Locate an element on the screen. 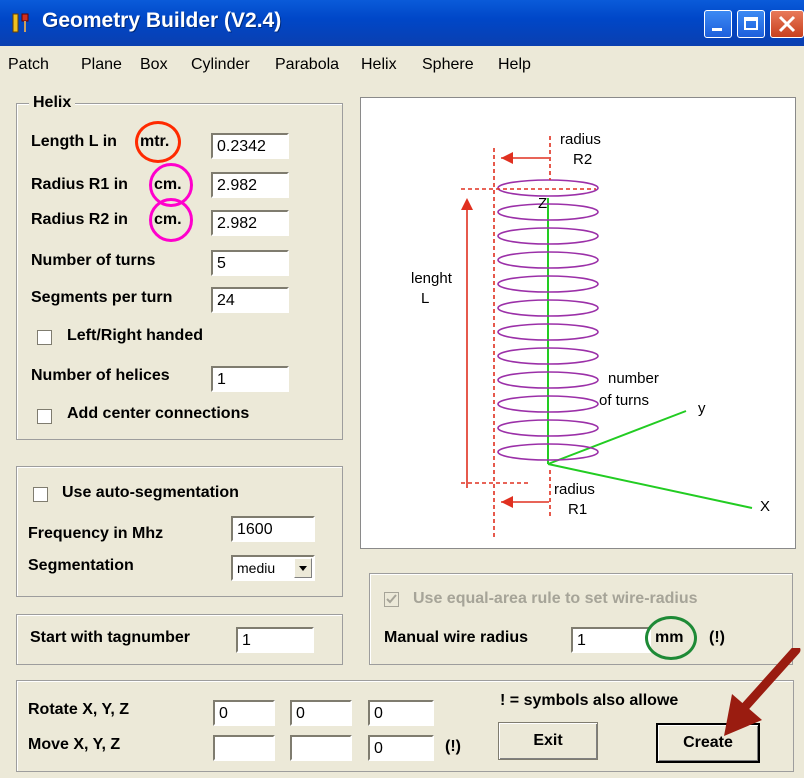 Image resolution: width=804 pixels, height=778 pixels. menu-box: Box is located at coordinates (154, 65).